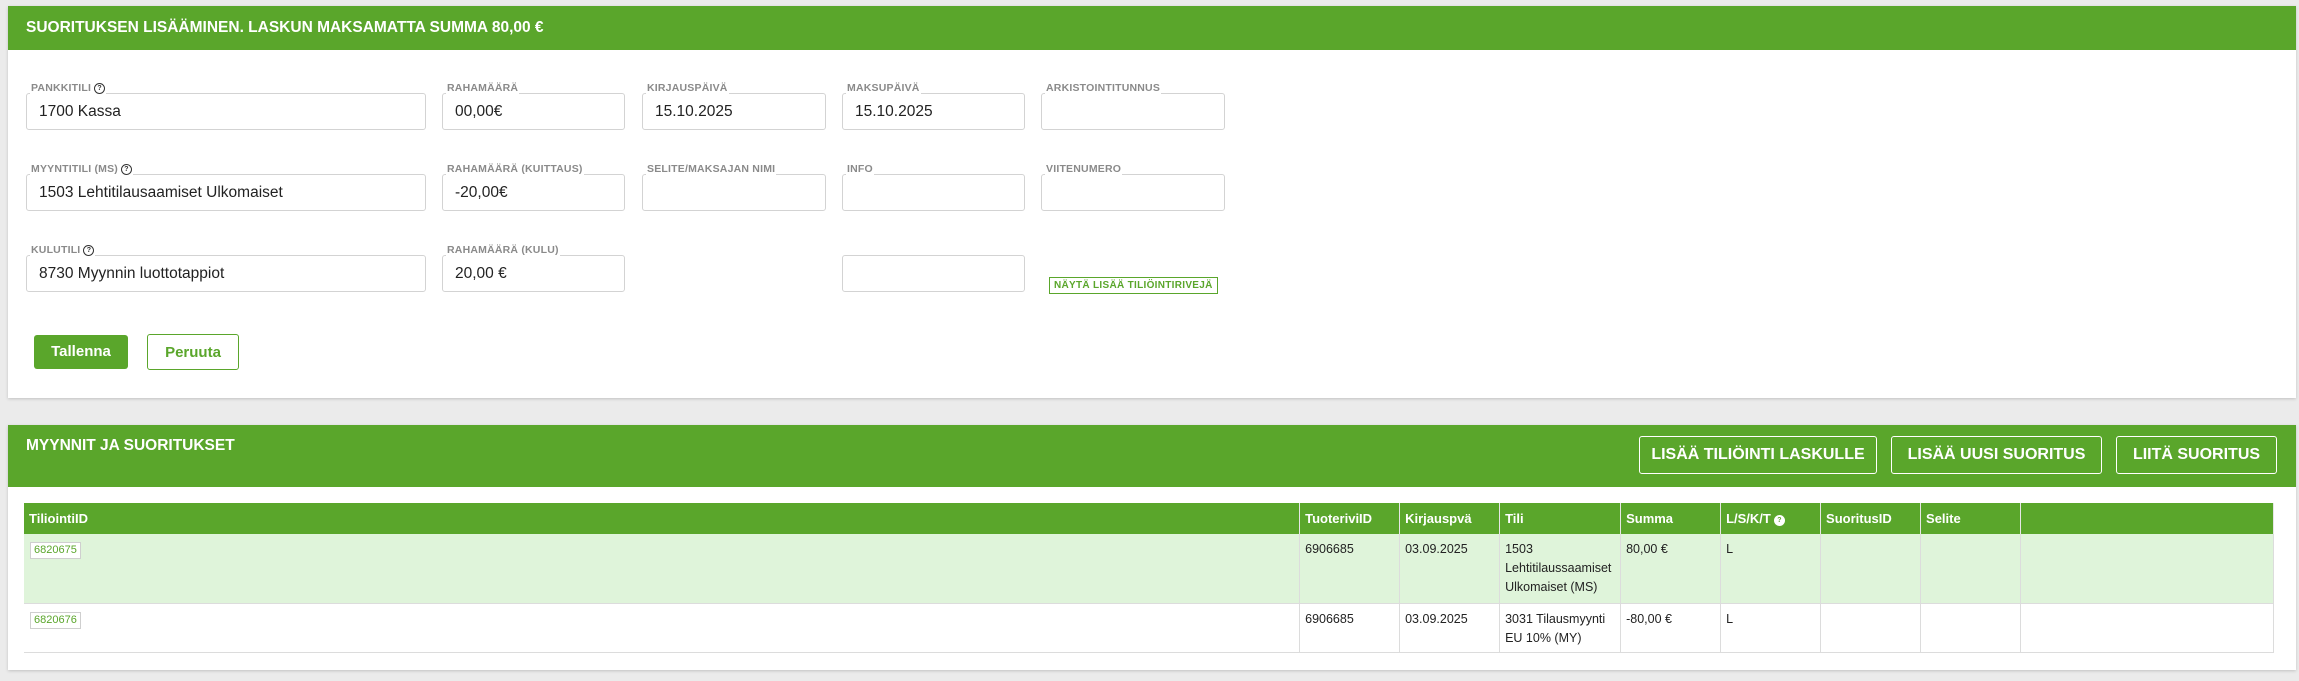 The height and width of the screenshot is (681, 2299). Describe the element at coordinates (226, 111) in the screenshot. I see `pankkitili-input: 1700 Kassa` at that location.